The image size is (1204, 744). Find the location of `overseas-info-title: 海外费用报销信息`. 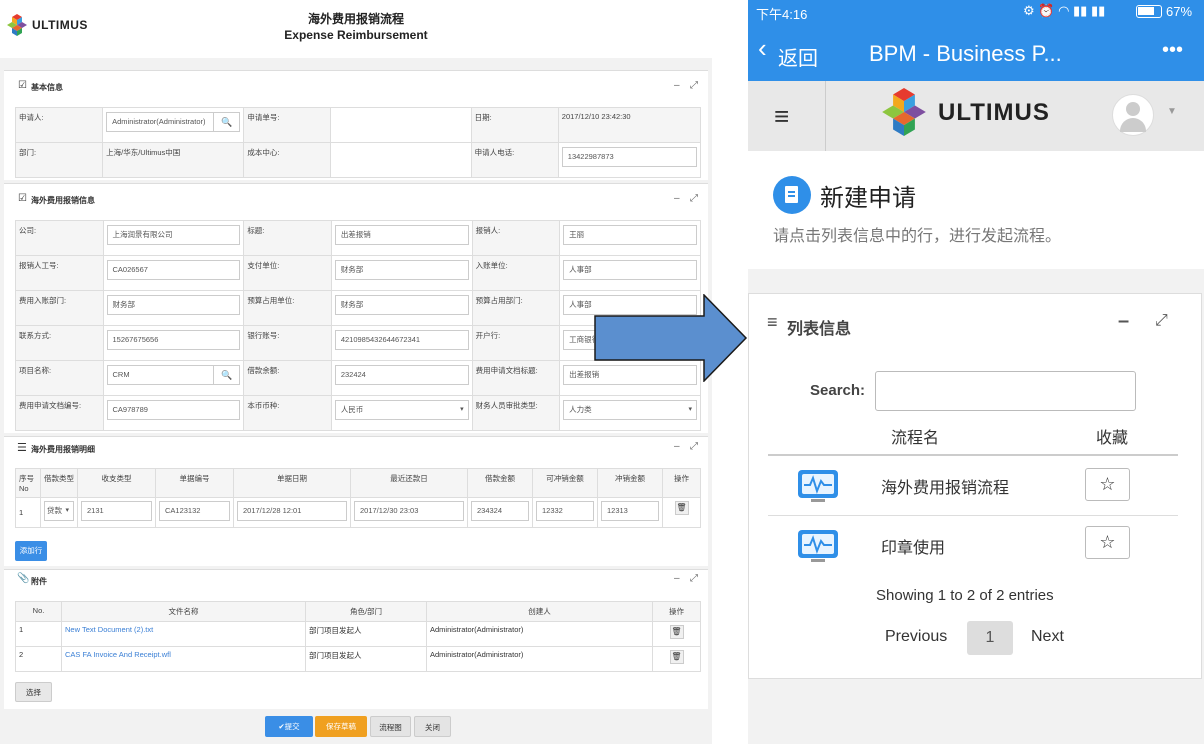

overseas-info-title: 海外费用报销信息 is located at coordinates (63, 200).